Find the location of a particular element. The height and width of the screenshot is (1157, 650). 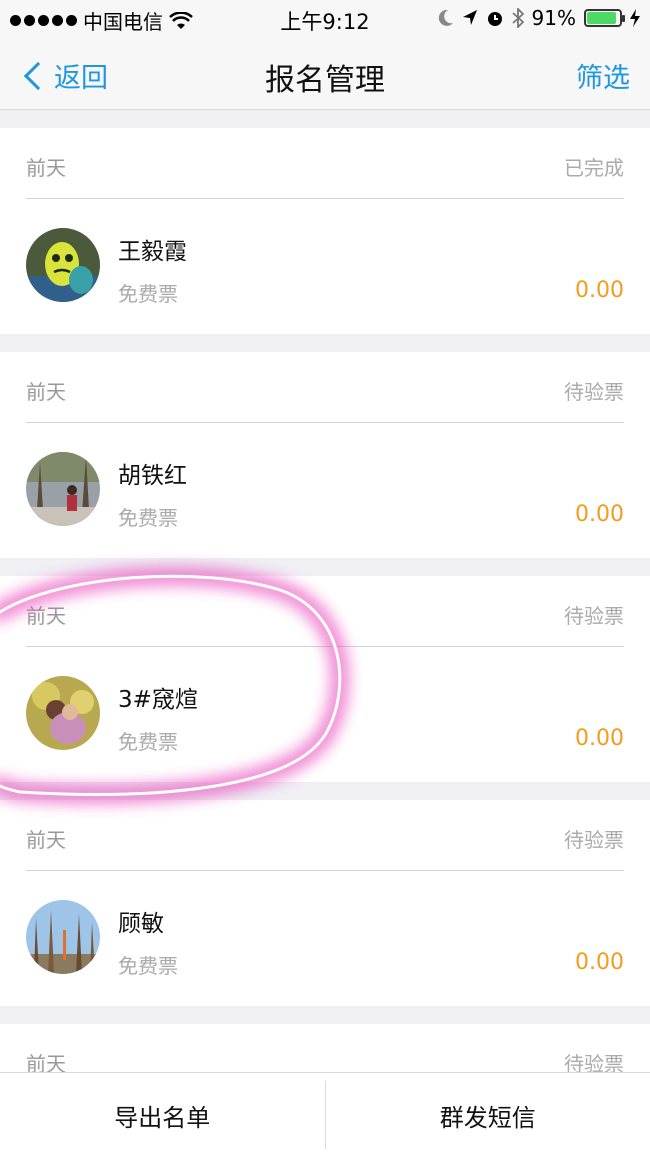

charging-icon is located at coordinates (635, 18).